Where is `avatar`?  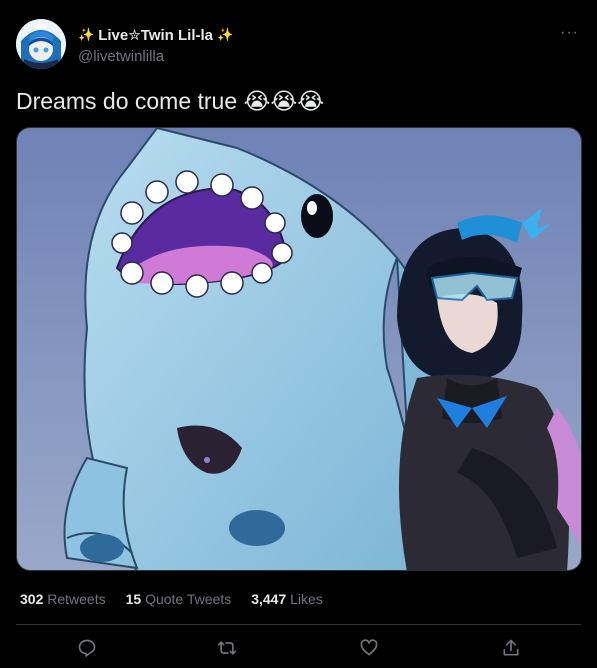
avatar is located at coordinates (41, 44).